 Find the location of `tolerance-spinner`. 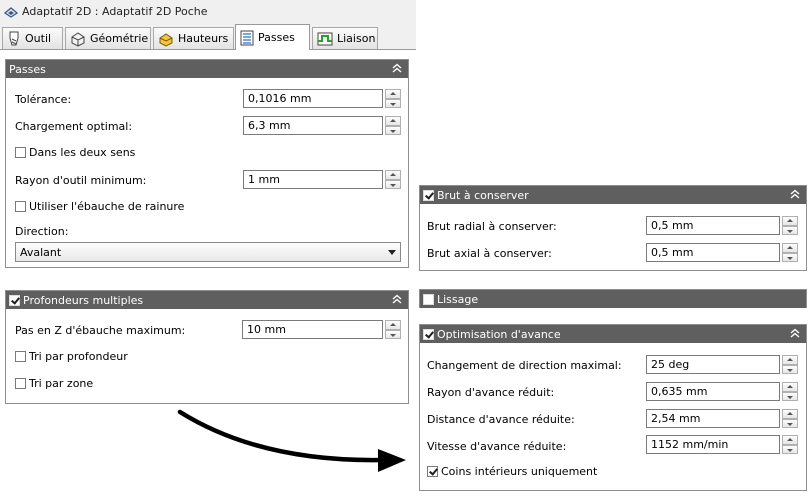

tolerance-spinner is located at coordinates (393, 98).